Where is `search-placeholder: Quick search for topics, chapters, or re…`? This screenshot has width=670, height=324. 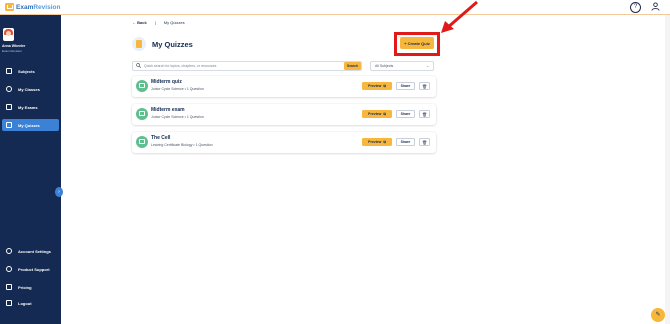 search-placeholder: Quick search for topics, chapters, or re… is located at coordinates (180, 66).